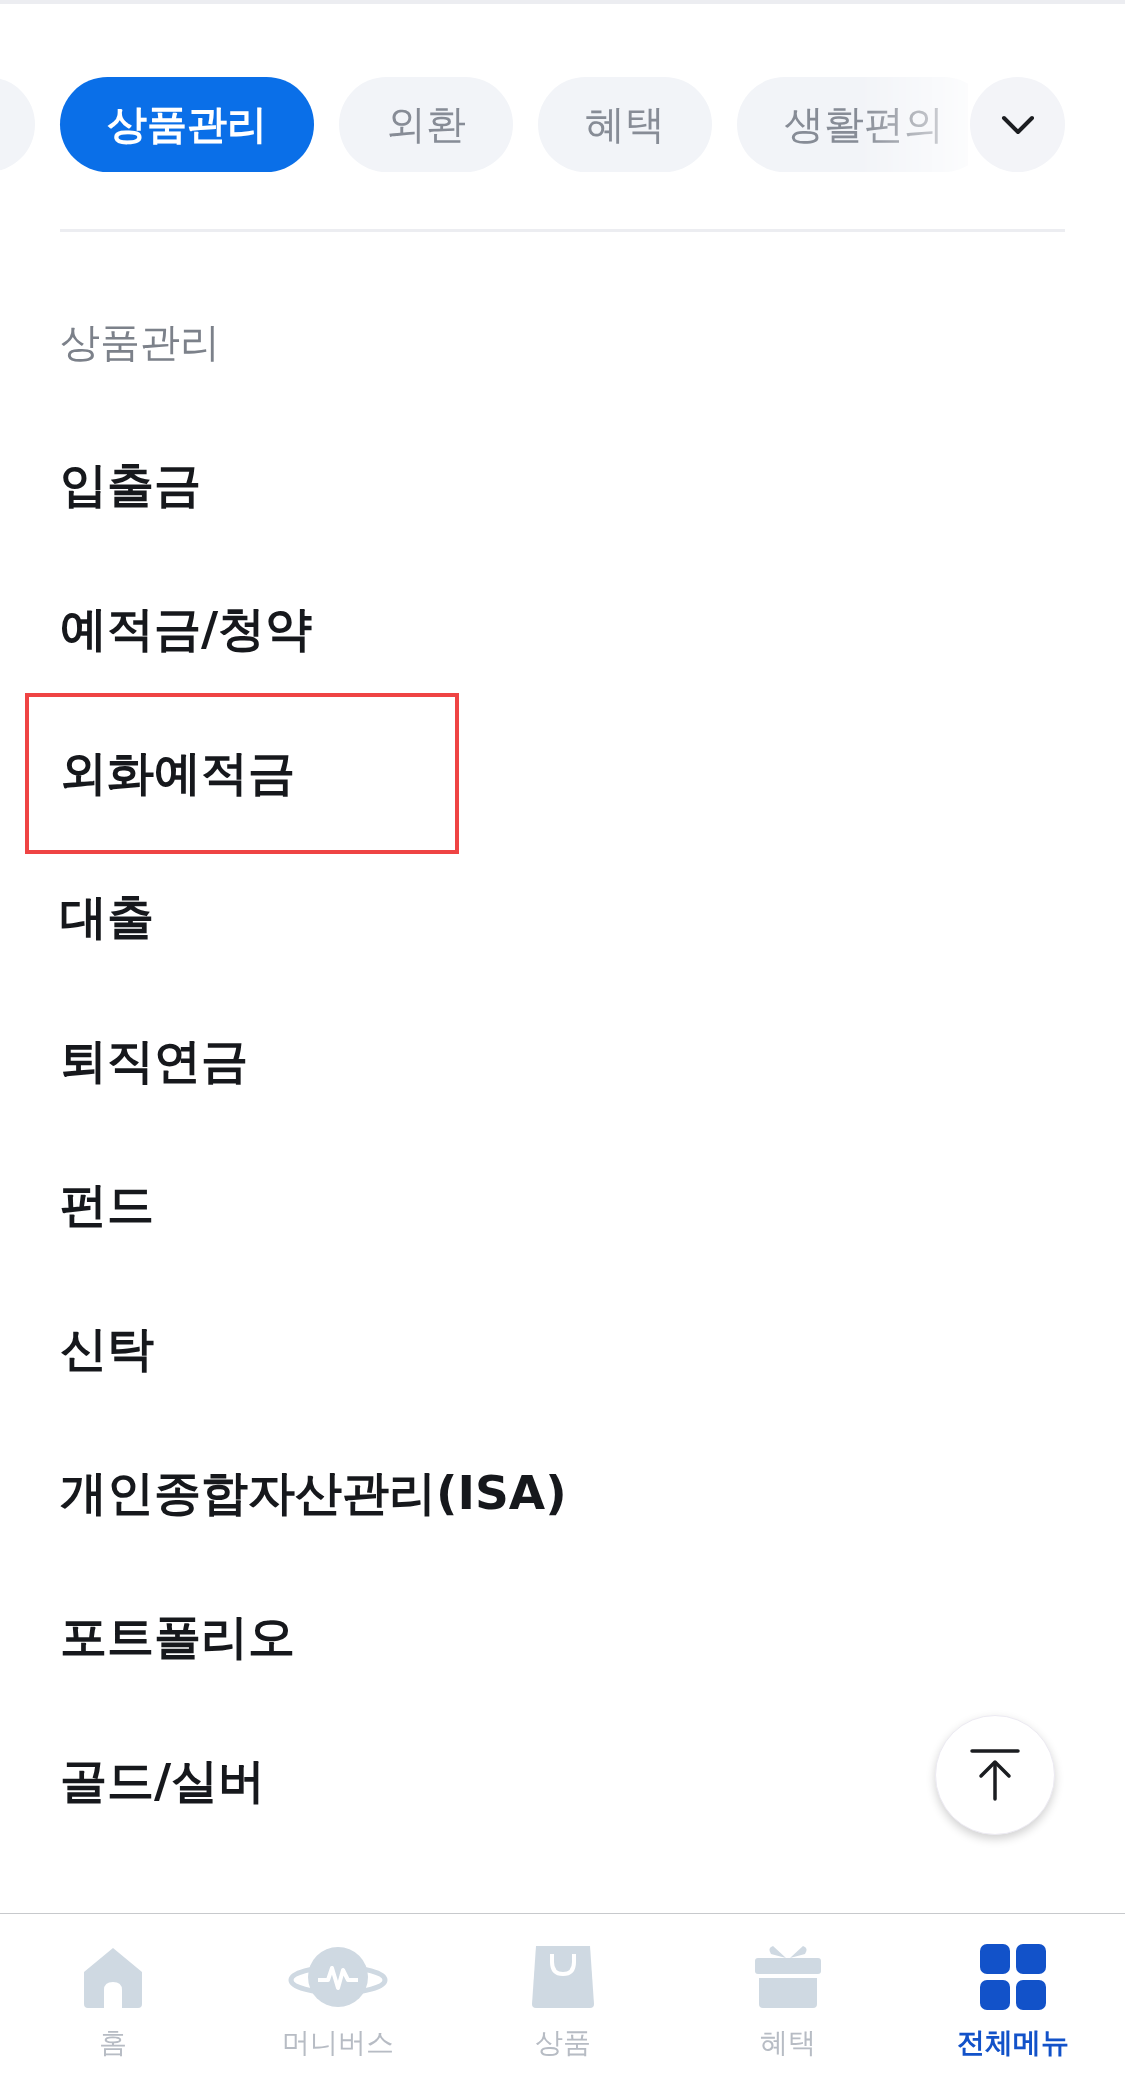 The image size is (1125, 2097). I want to click on grid-icon, so click(1012, 1977).